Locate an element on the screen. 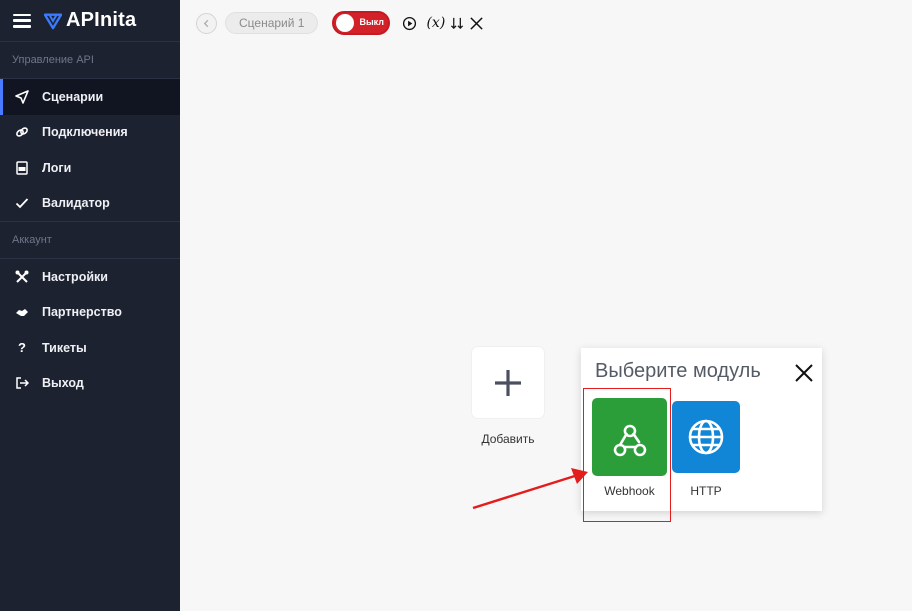 Image resolution: width=912 pixels, height=611 pixels. link-icon is located at coordinates (22, 132).